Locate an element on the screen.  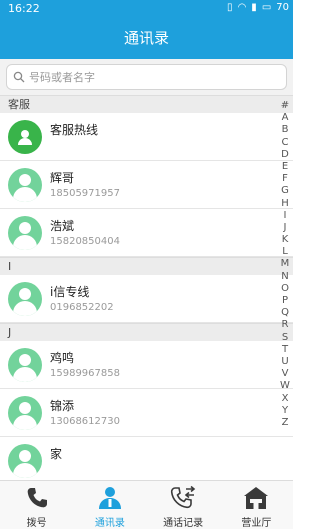
list-item: i信专线 0196852202 is located at coordinates (146, 299).